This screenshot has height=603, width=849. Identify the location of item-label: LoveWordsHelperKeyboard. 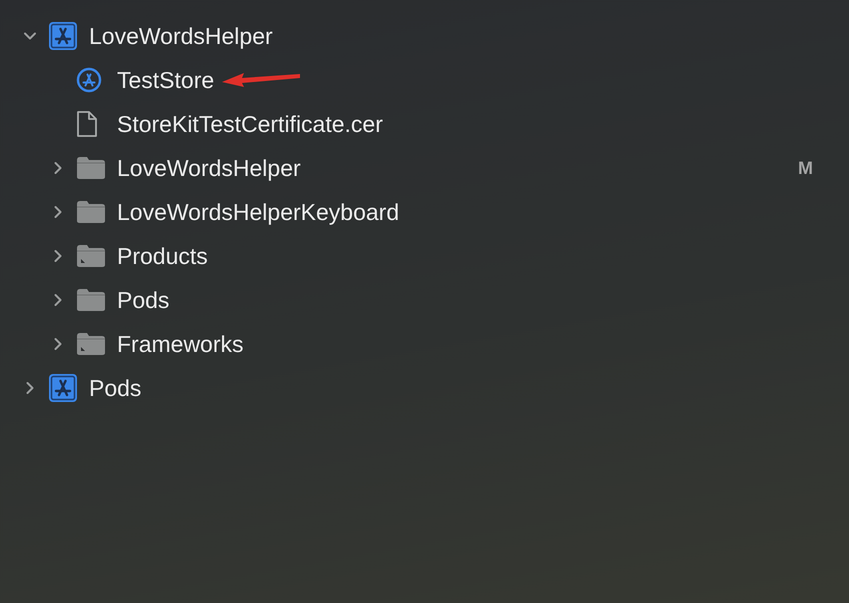
(258, 212).